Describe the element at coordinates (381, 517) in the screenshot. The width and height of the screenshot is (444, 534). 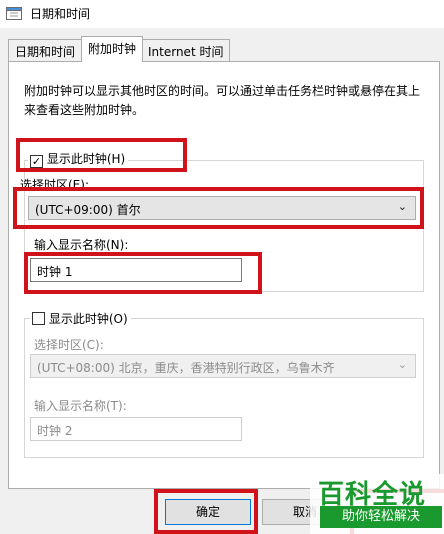
I see `watermark-slogan: 助你轻松解决` at that location.